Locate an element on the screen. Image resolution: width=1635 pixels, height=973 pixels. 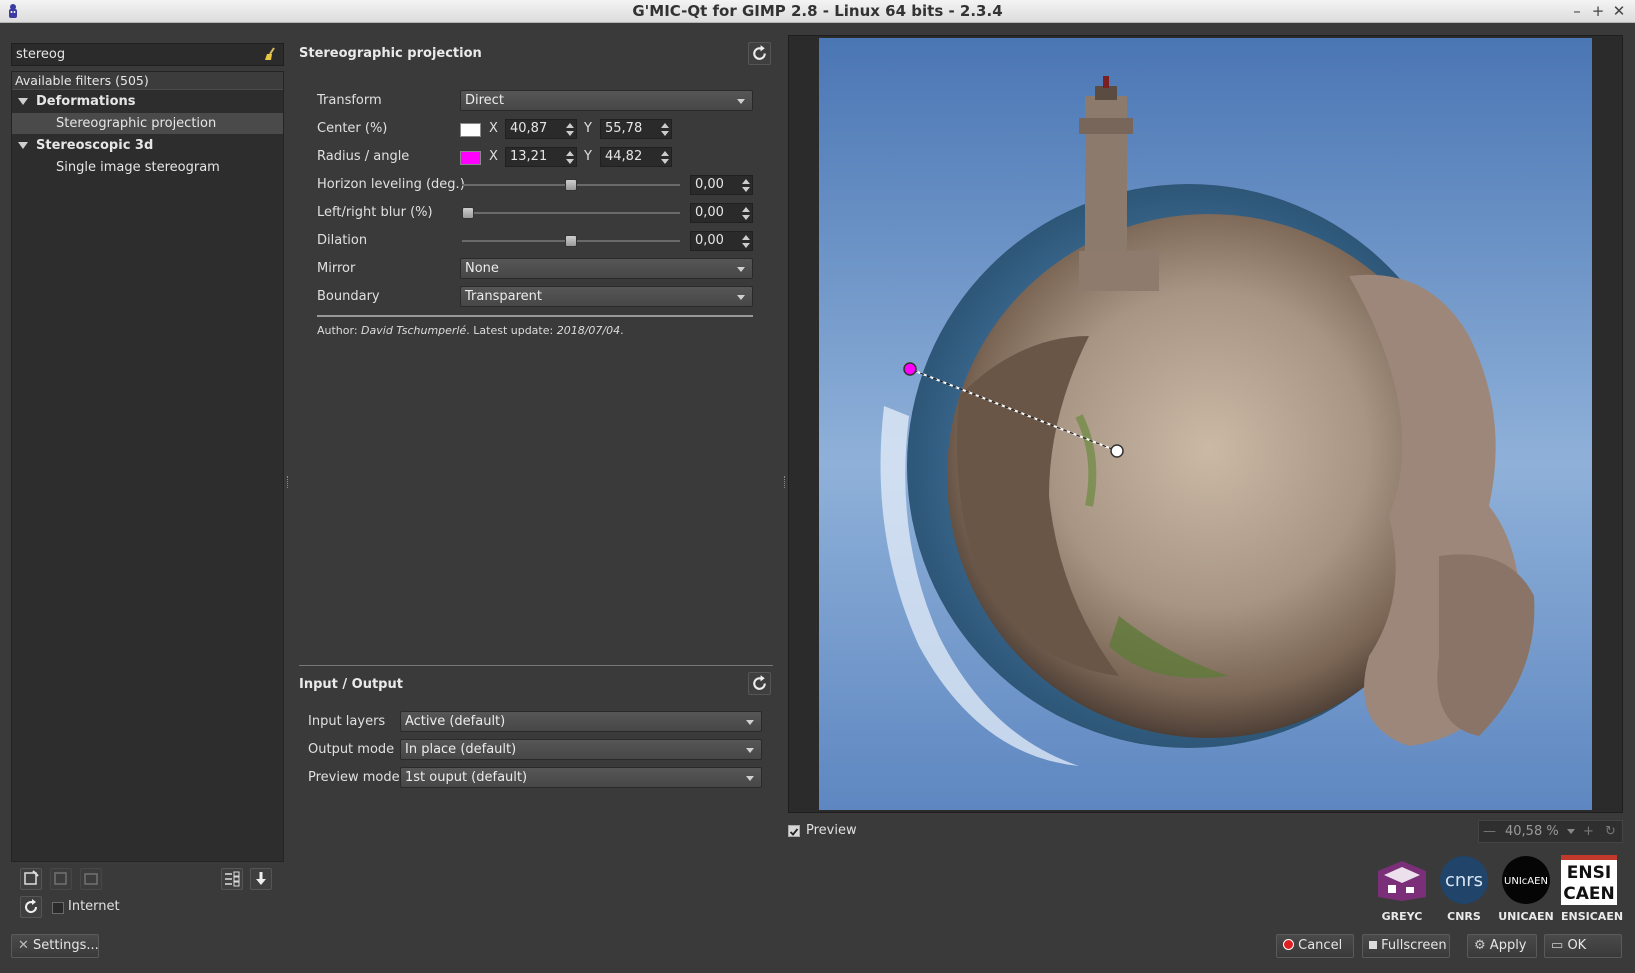
reset-io-button is located at coordinates (759, 683).